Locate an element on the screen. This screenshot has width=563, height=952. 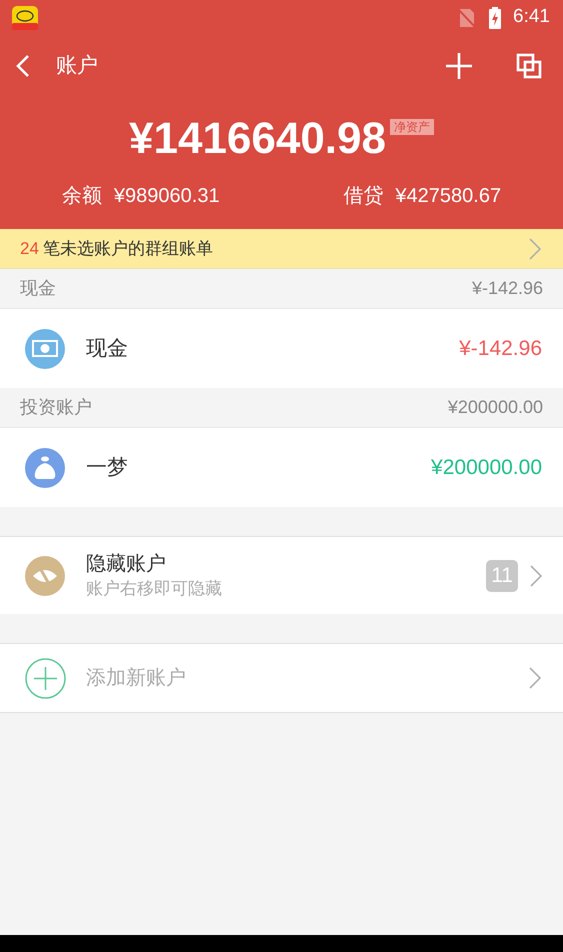
notice-count: 24 is located at coordinates (29, 249).